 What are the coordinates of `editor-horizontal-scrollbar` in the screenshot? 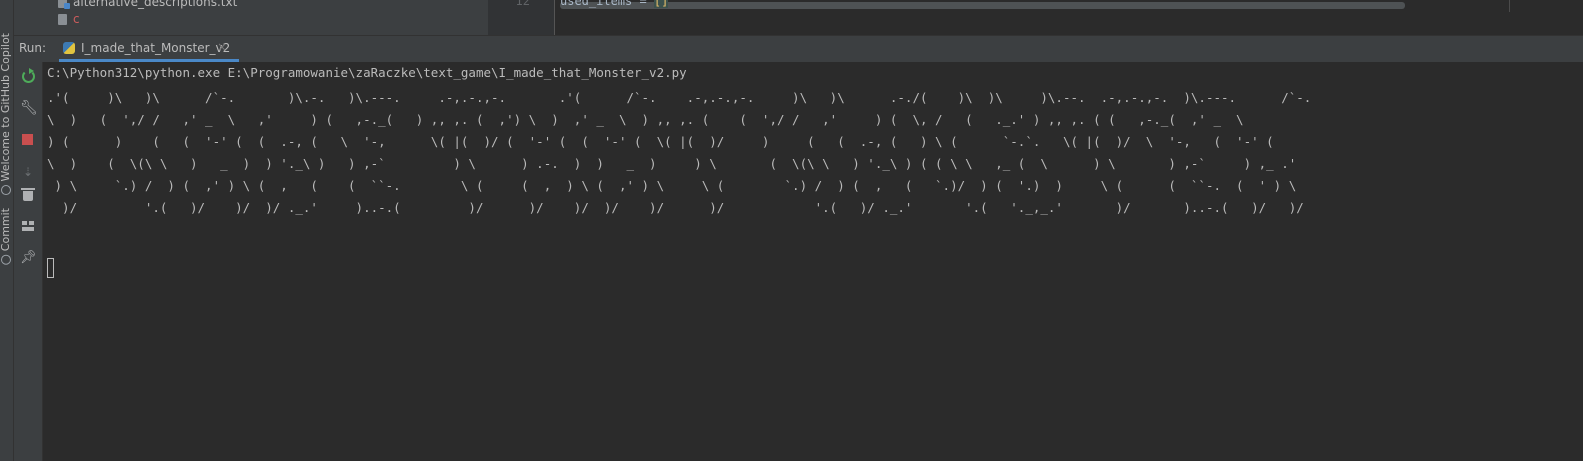 It's located at (982, 5).